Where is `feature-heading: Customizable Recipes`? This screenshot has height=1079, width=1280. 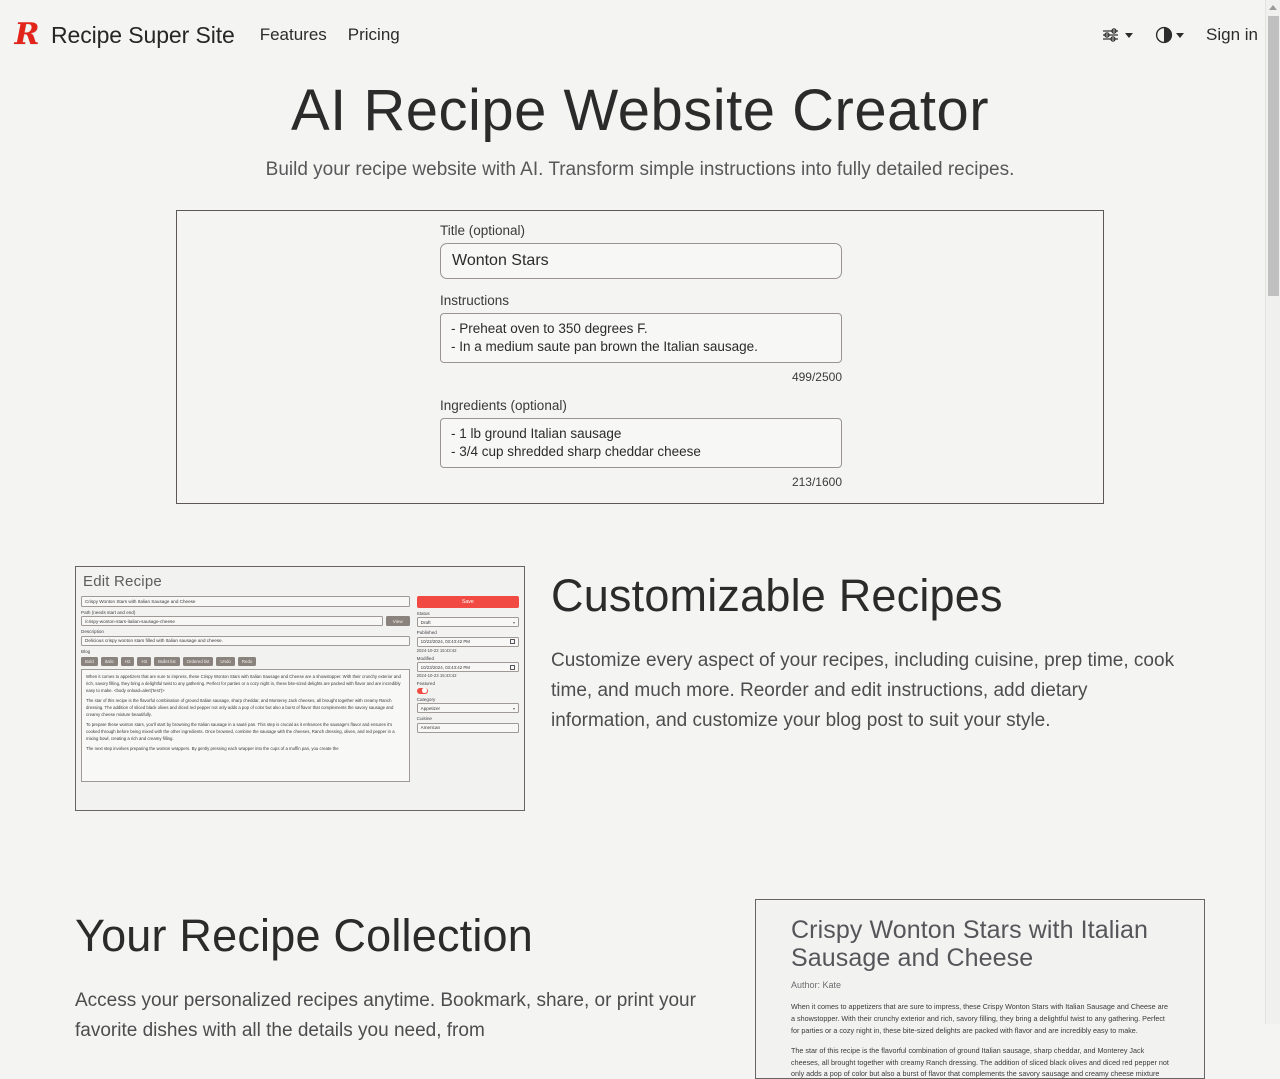 feature-heading: Customizable Recipes is located at coordinates (777, 595).